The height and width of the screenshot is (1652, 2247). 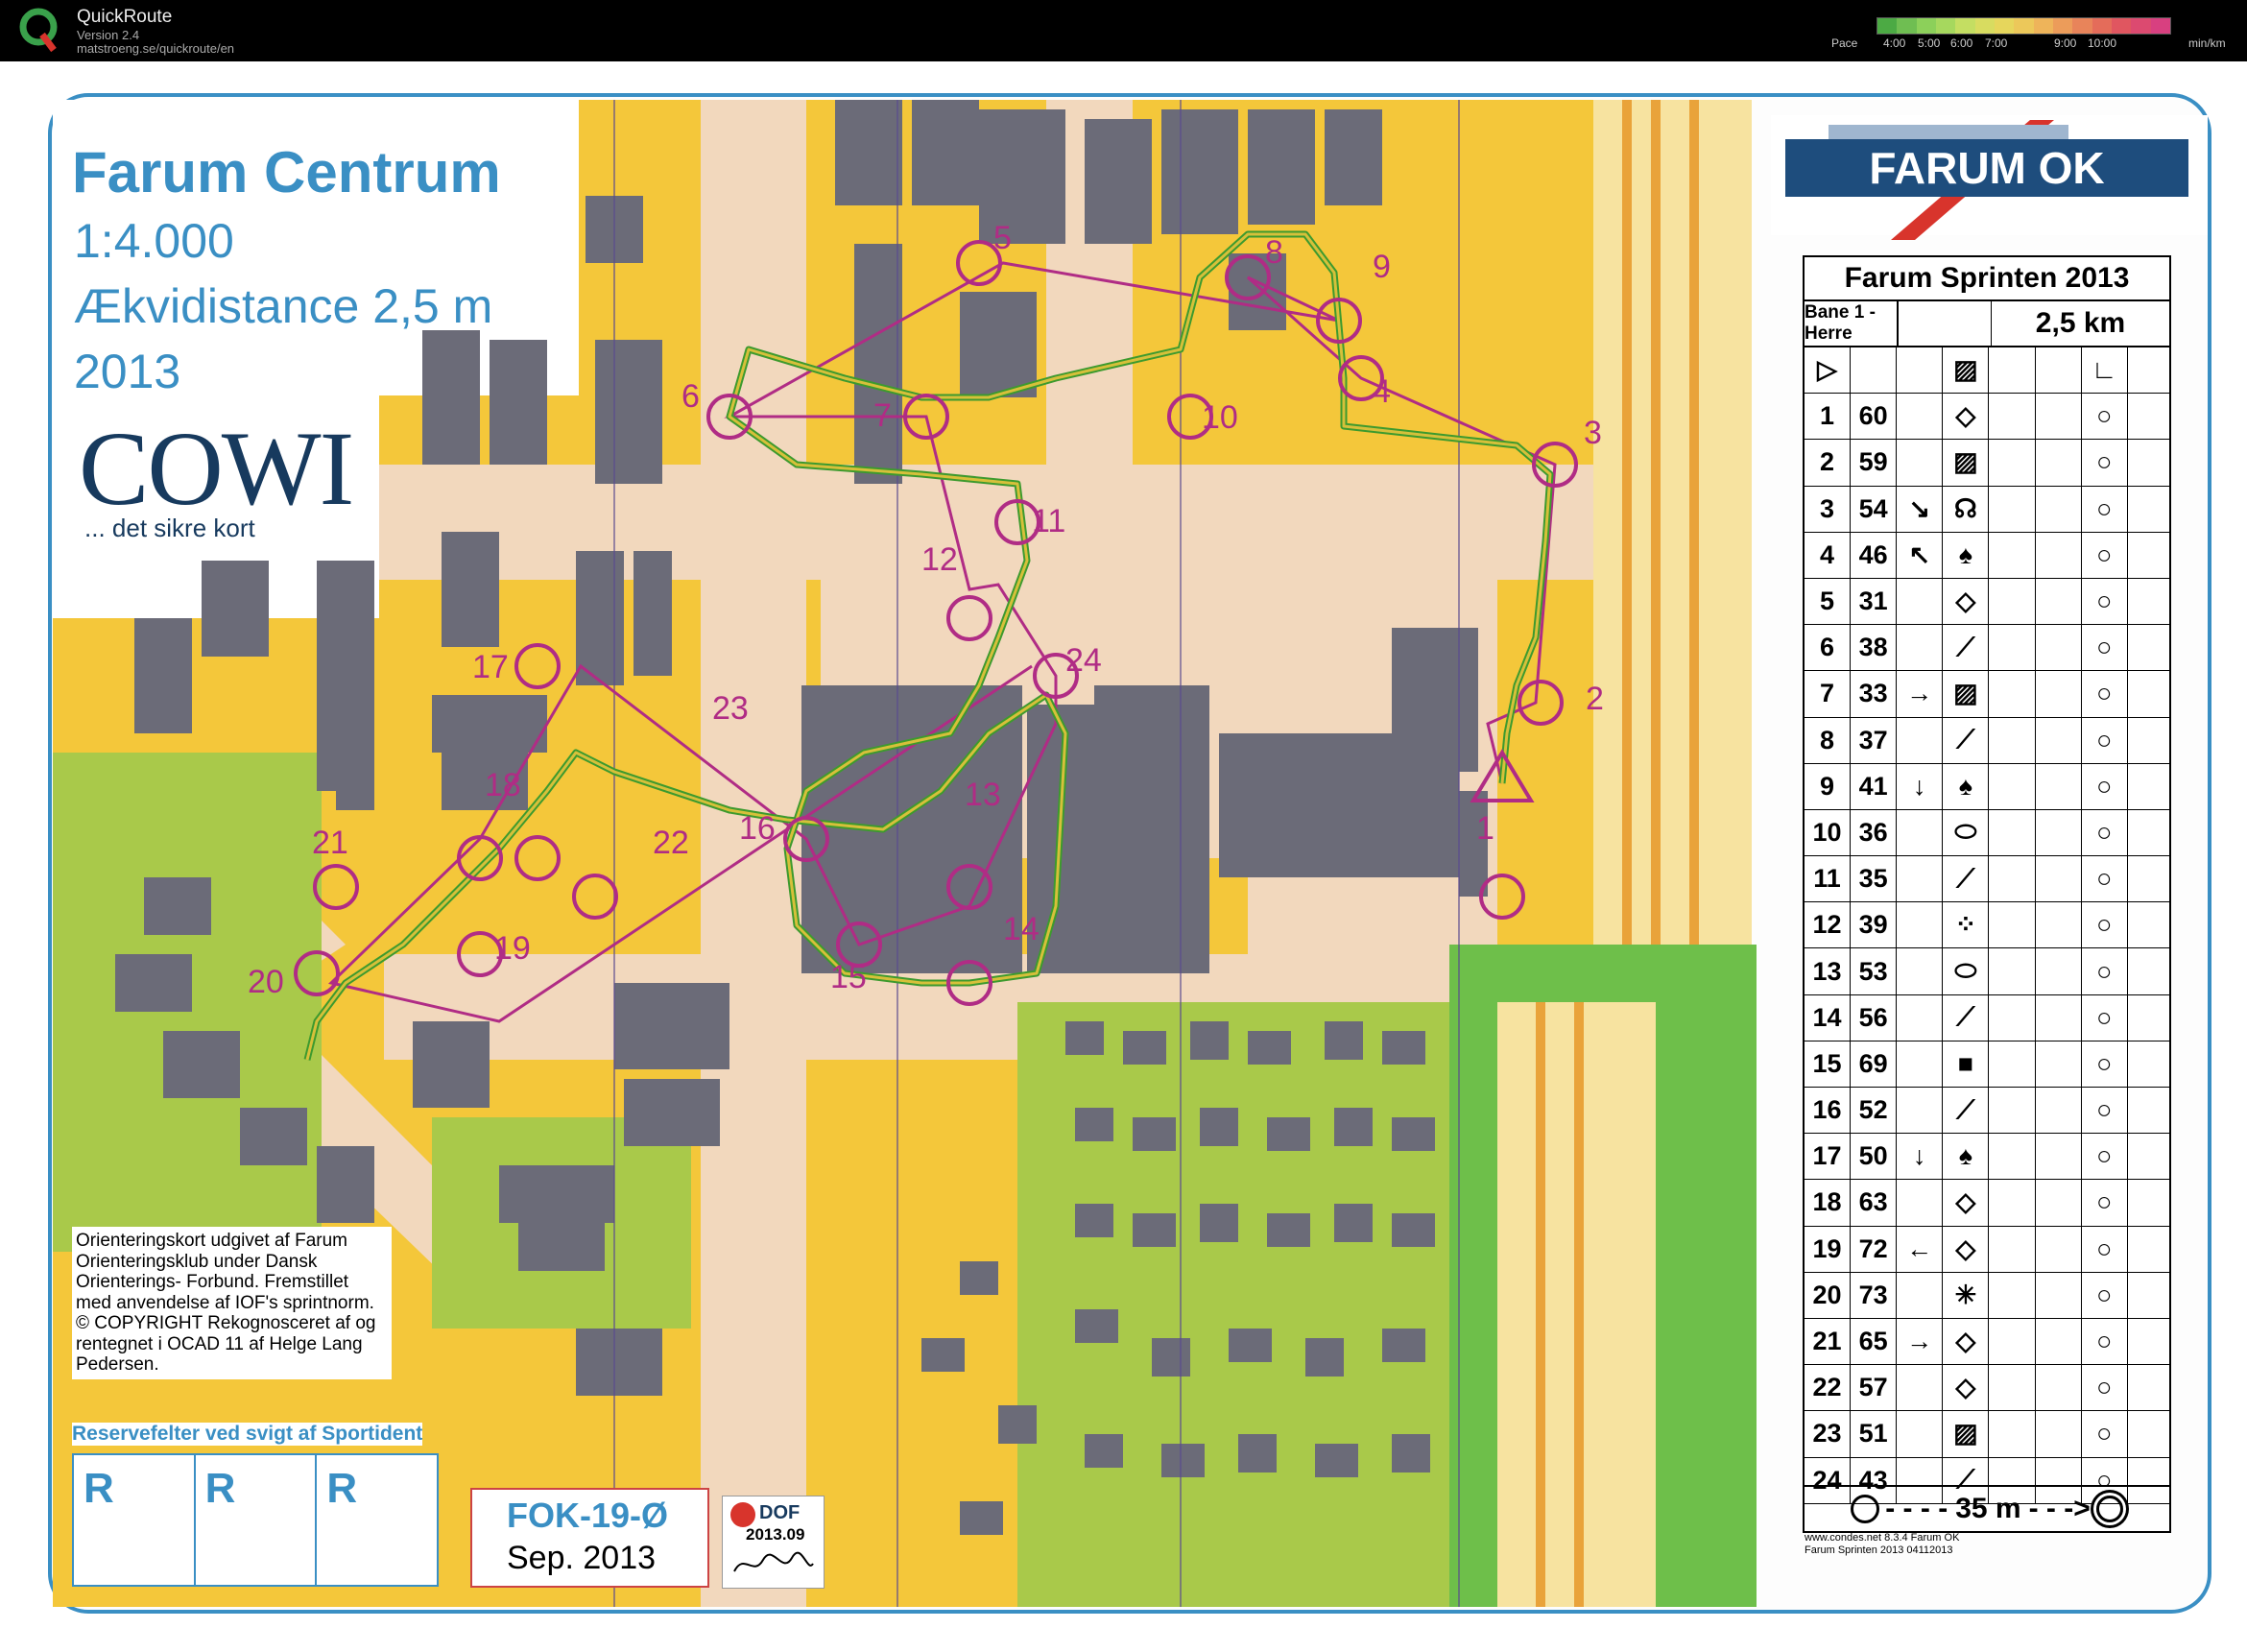 I want to click on cd-control-code: 65, so click(x=1874, y=1341).